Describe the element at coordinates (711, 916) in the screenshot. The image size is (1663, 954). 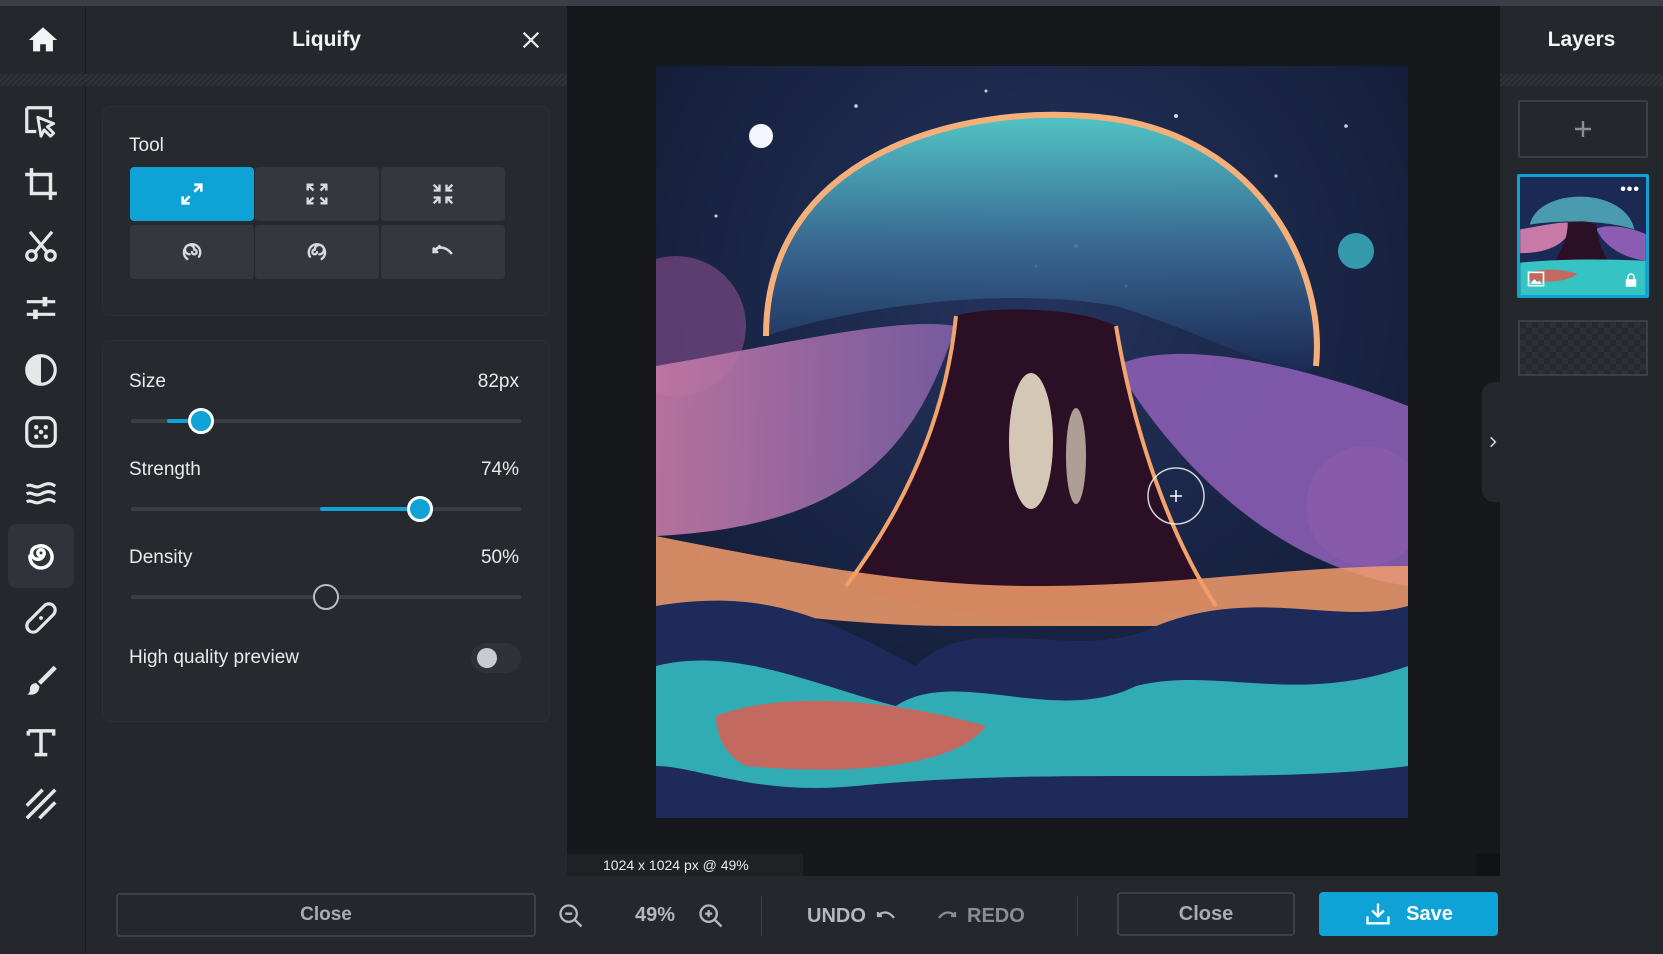
I see `zoom-in-icon` at that location.